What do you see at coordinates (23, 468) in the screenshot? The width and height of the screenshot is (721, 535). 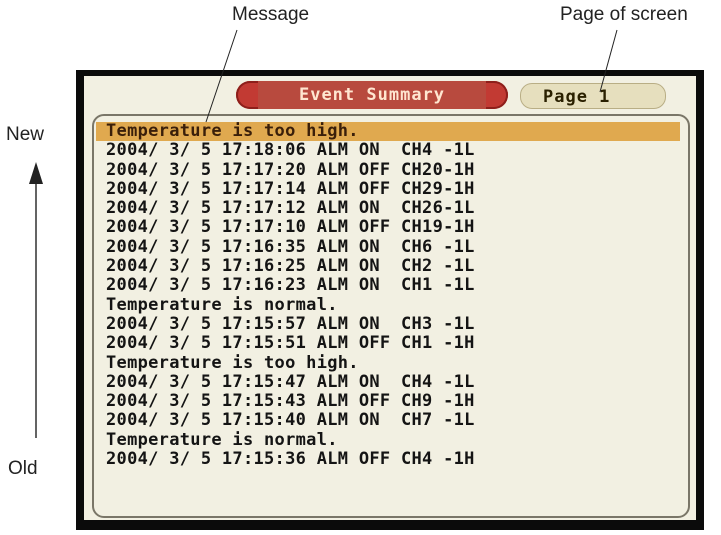 I see `old-label: Old` at bounding box center [23, 468].